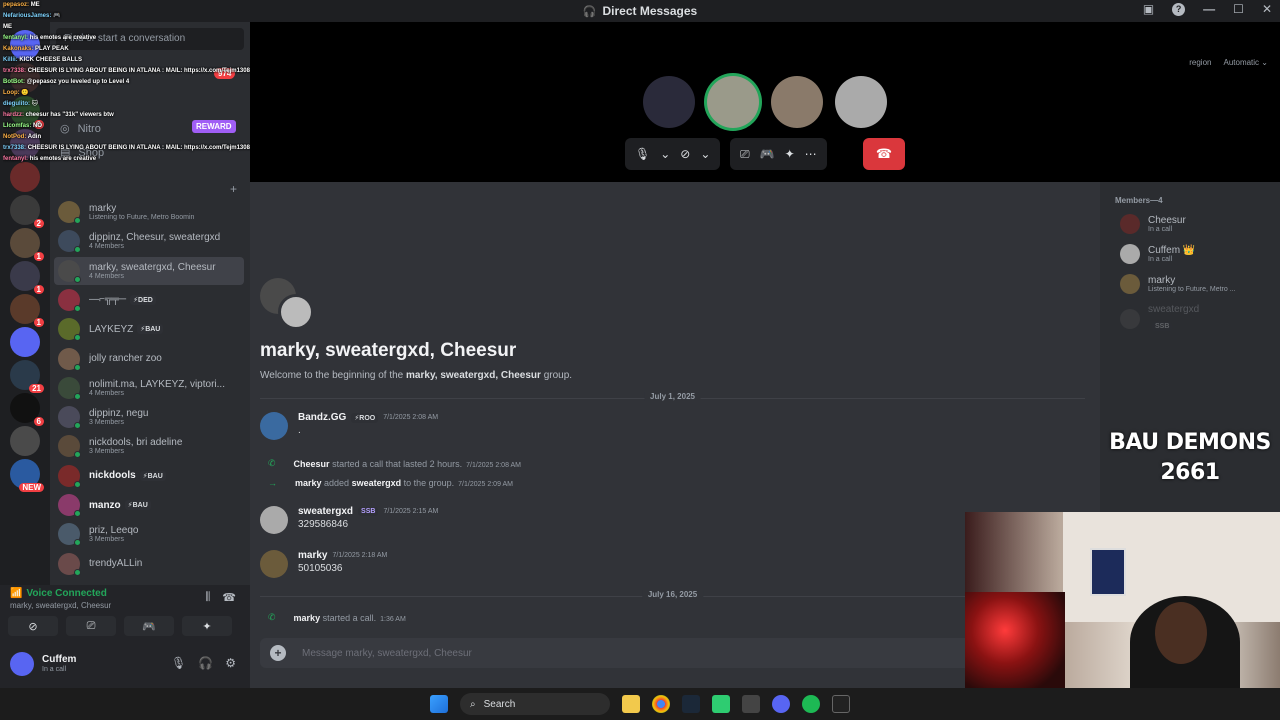 This screenshot has width=1280, height=720. I want to click on create-dm-icon: +, so click(233, 189).